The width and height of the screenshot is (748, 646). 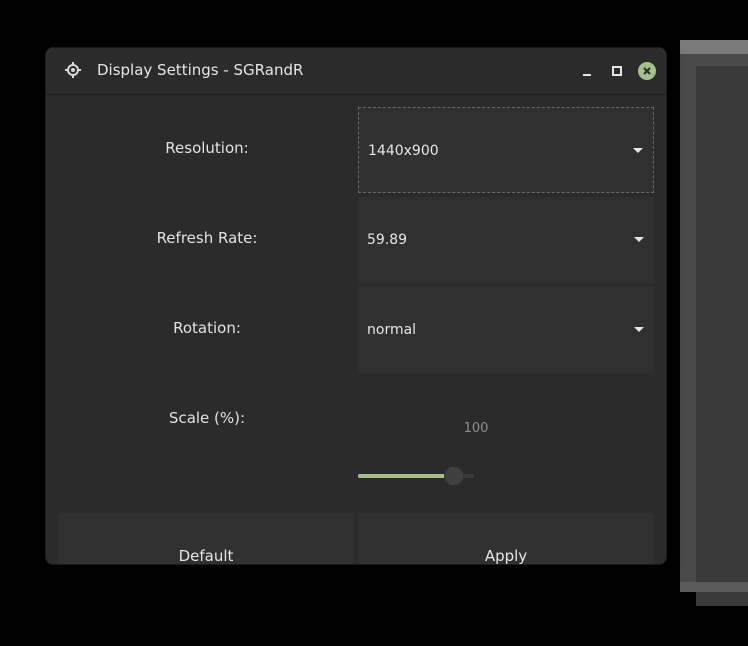 What do you see at coordinates (714, 587) in the screenshot?
I see `background-window-bottom-edge` at bounding box center [714, 587].